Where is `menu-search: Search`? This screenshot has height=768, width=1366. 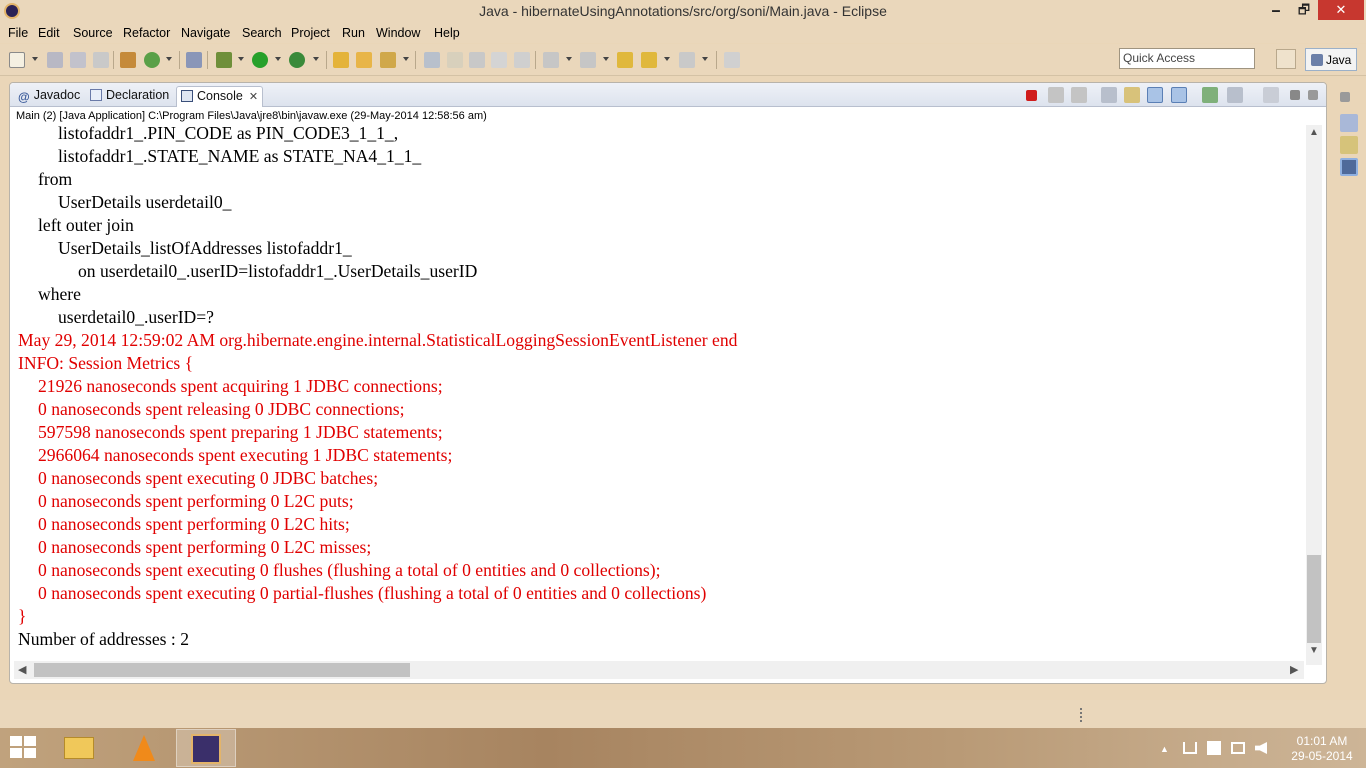 menu-search: Search is located at coordinates (262, 33).